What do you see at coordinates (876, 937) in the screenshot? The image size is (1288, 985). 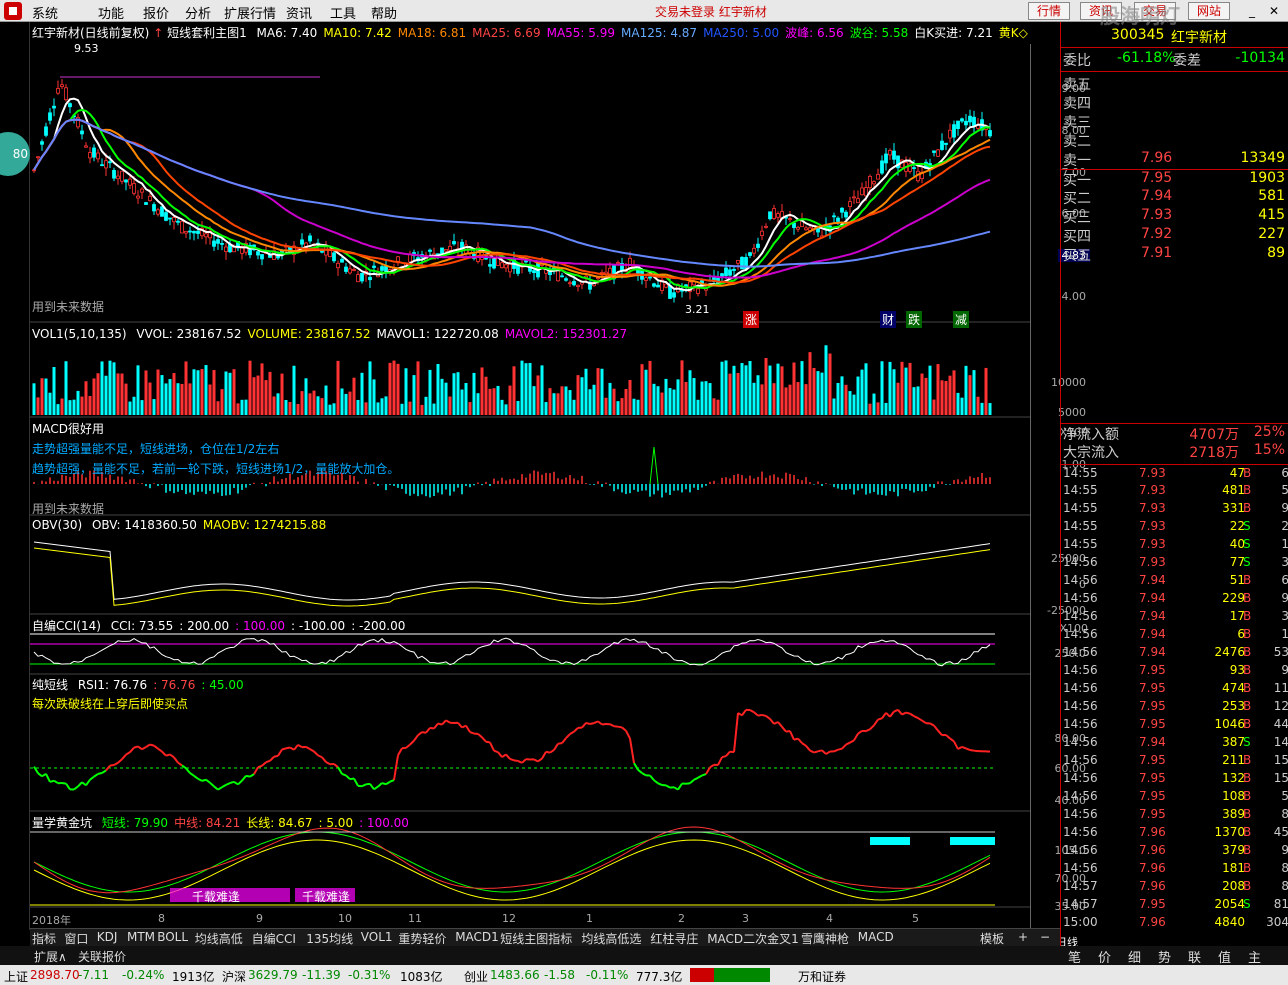 I see `indicator-tab: MACD` at bounding box center [876, 937].